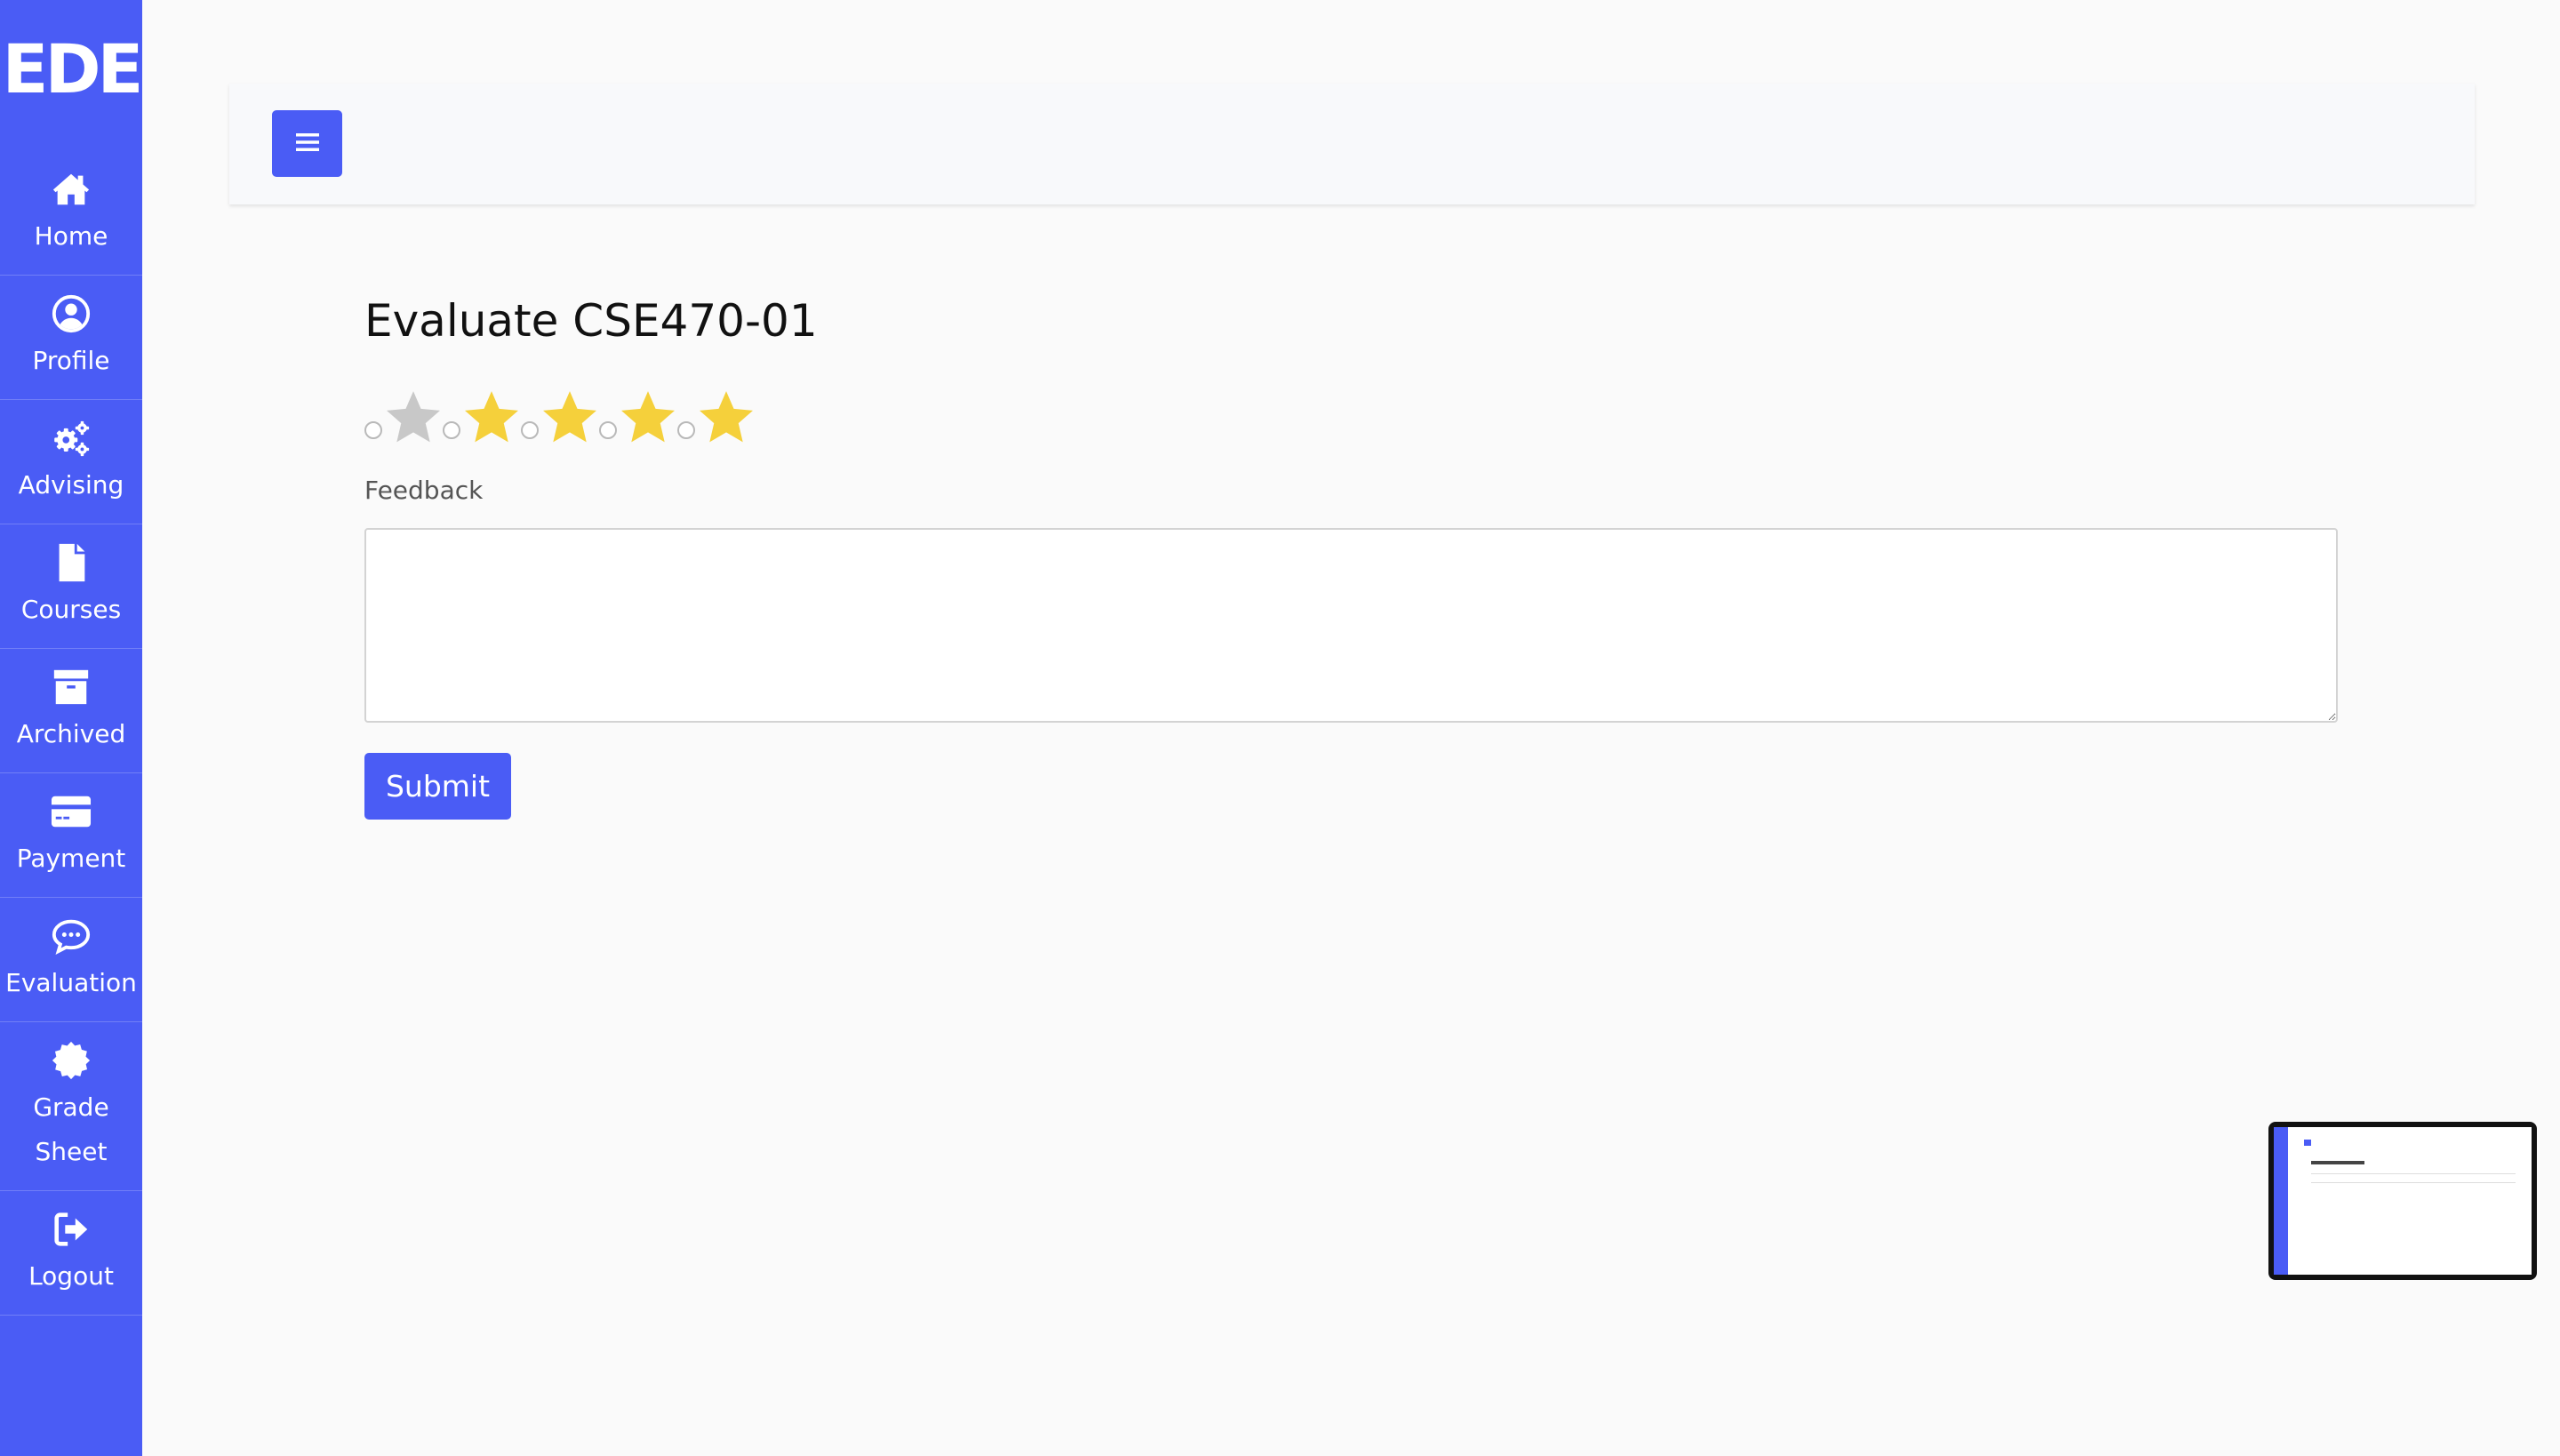  What do you see at coordinates (73, 68) in the screenshot?
I see `app-logo: EDE` at bounding box center [73, 68].